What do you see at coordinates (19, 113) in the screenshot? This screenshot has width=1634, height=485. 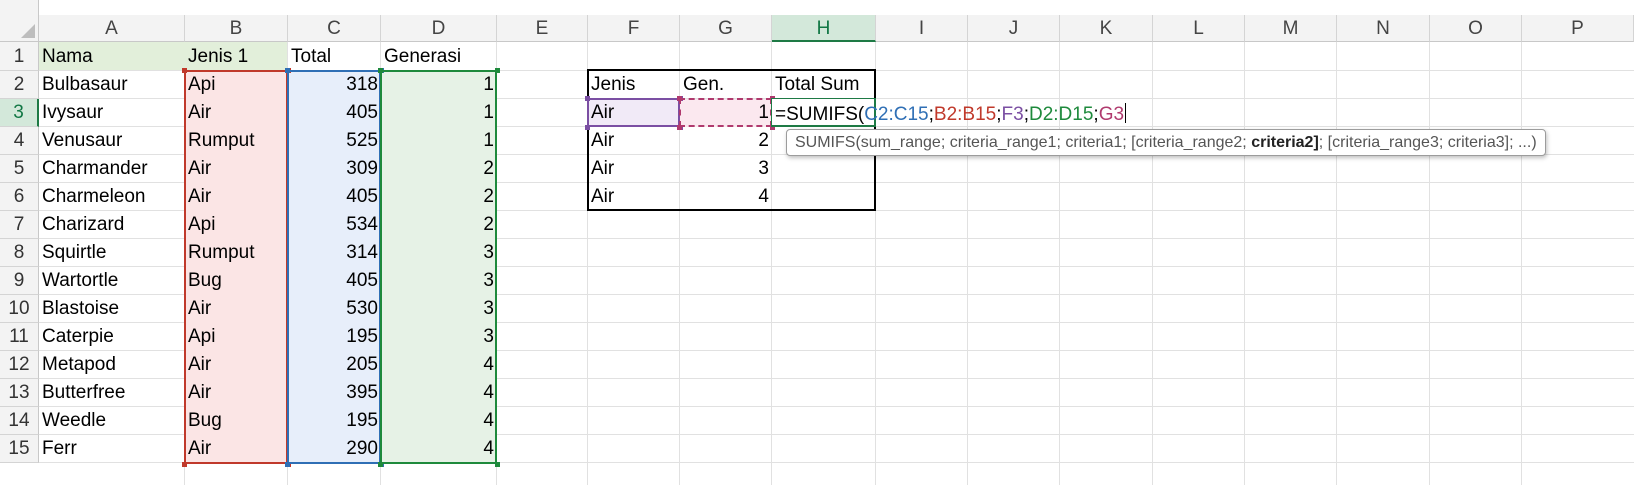 I see `row-header-3: 3` at bounding box center [19, 113].